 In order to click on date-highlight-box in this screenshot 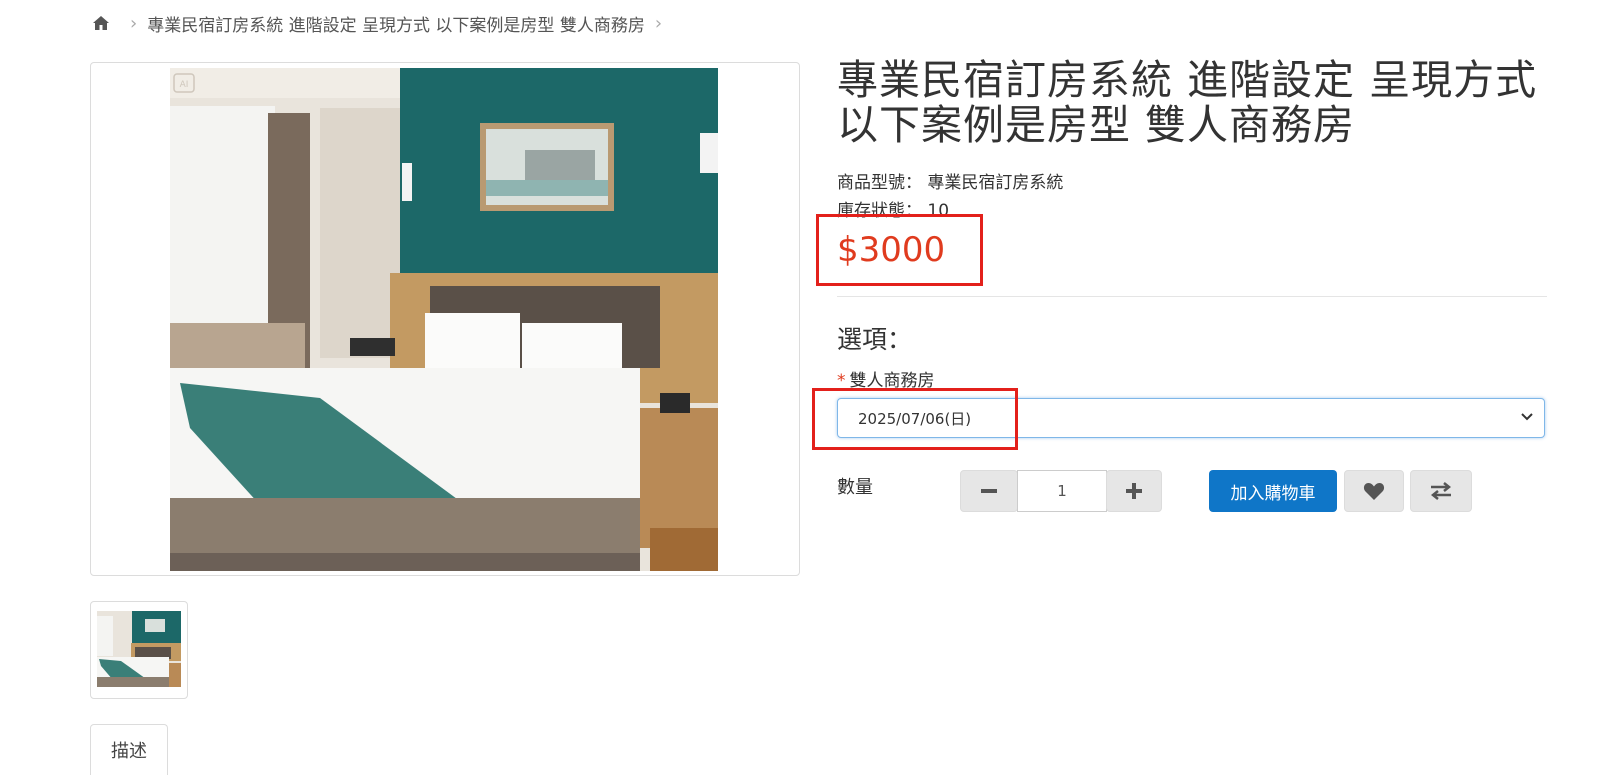, I will do `click(915, 419)`.